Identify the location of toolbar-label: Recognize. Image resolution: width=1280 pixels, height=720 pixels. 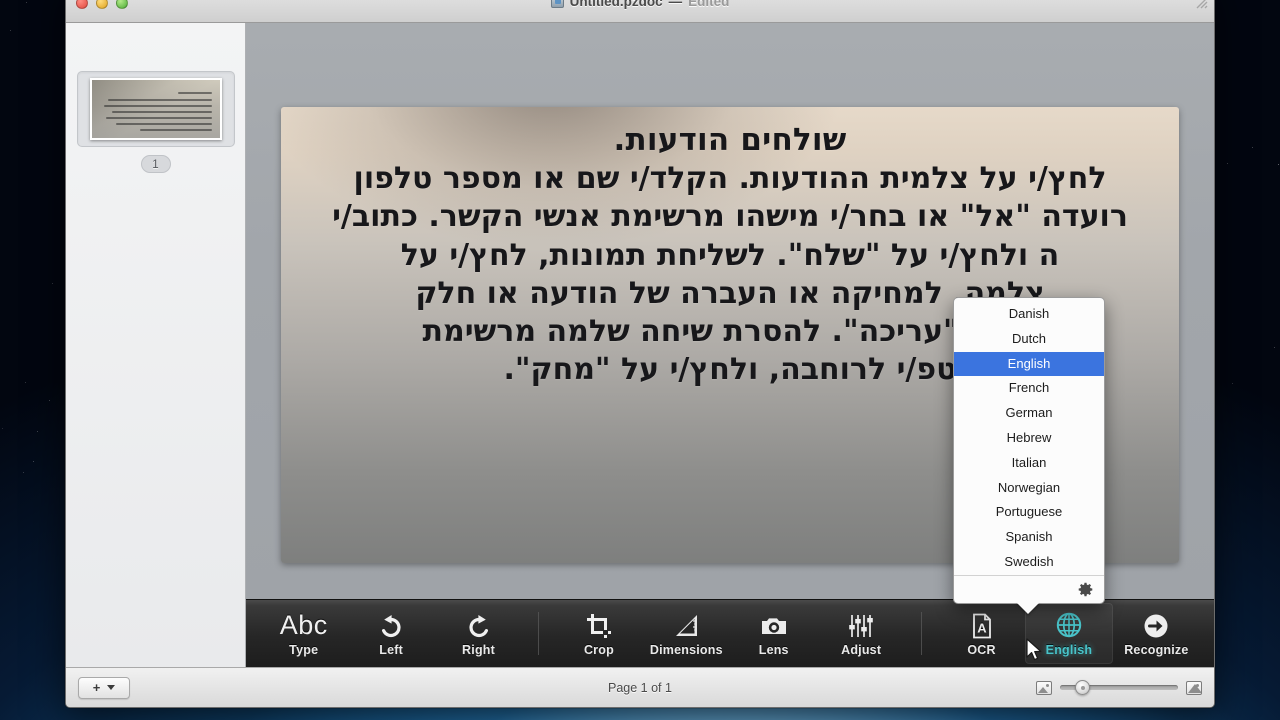
(1156, 650).